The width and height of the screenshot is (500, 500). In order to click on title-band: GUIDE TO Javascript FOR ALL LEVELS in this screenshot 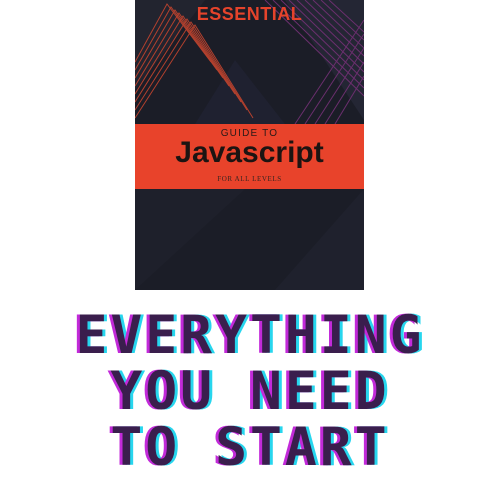, I will do `click(249, 156)`.